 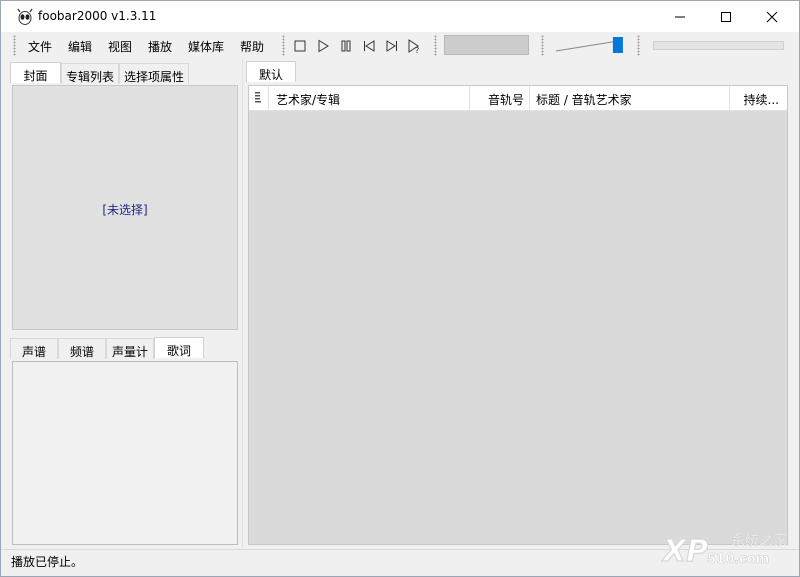 I want to click on title-bar: foobar2000 v1.3.11, so click(x=400, y=16).